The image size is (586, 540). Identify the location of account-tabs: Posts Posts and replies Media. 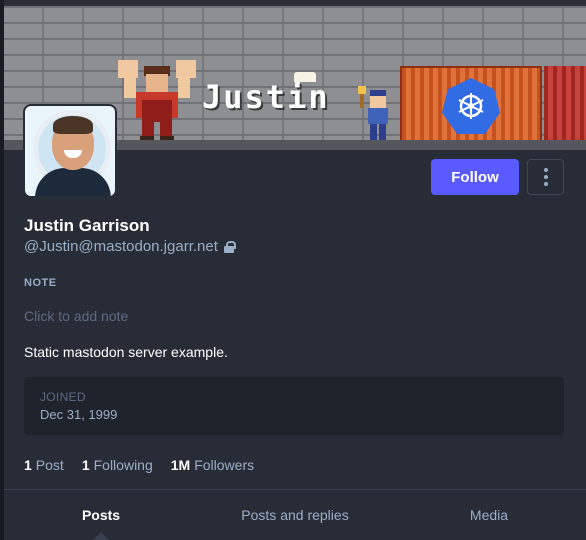
(295, 514).